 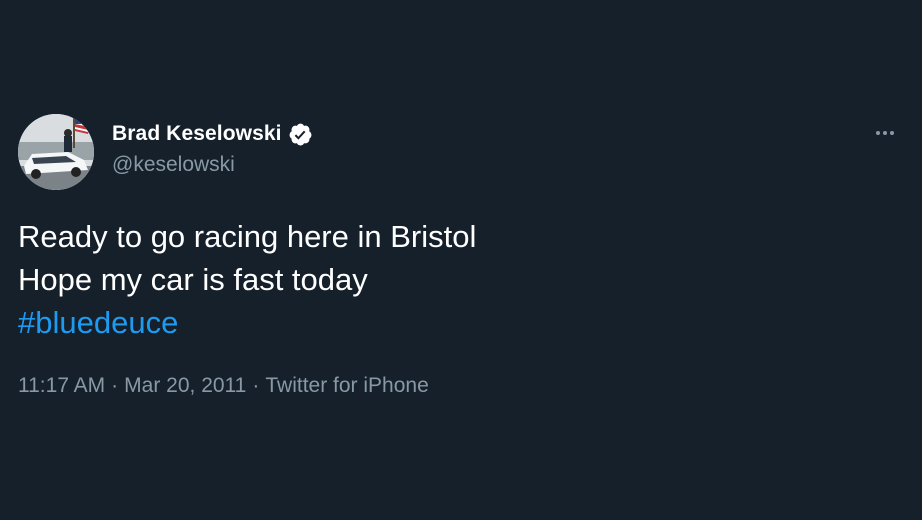 What do you see at coordinates (300, 134) in the screenshot?
I see `verified-badge-icon` at bounding box center [300, 134].